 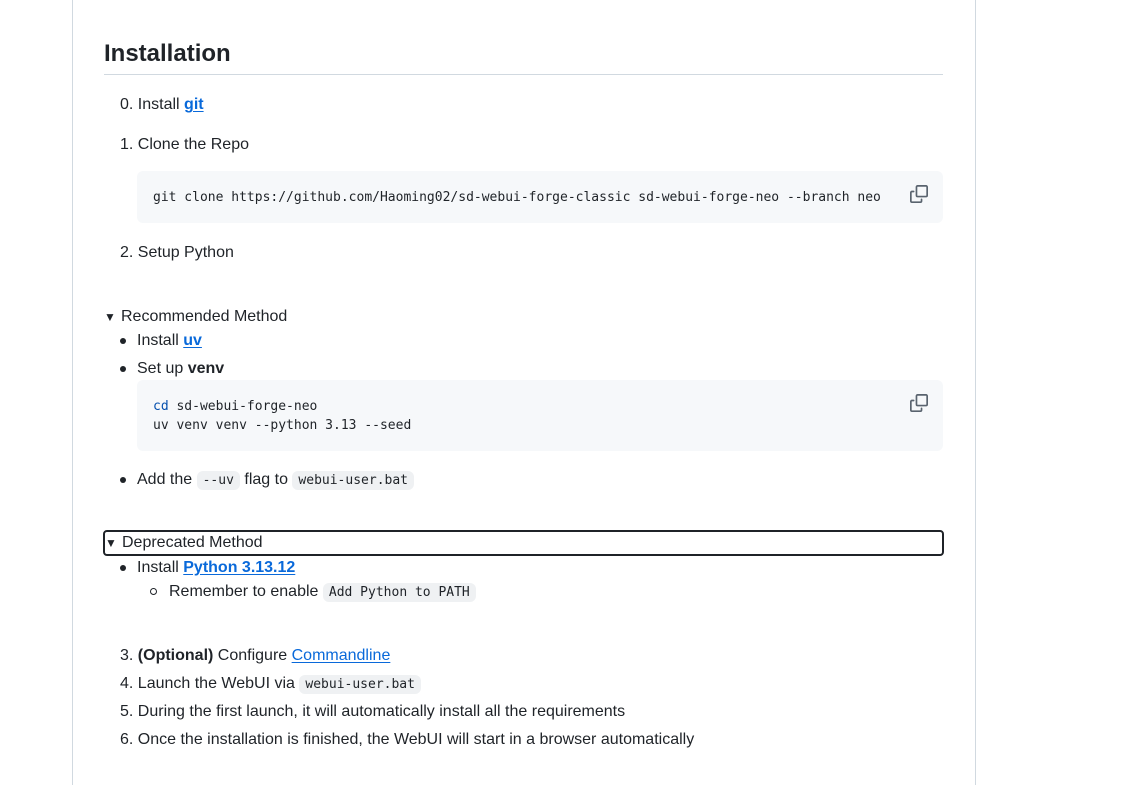 I want to click on deprecated-method-summary: ▼ Deprecated Method, so click(x=523, y=543).